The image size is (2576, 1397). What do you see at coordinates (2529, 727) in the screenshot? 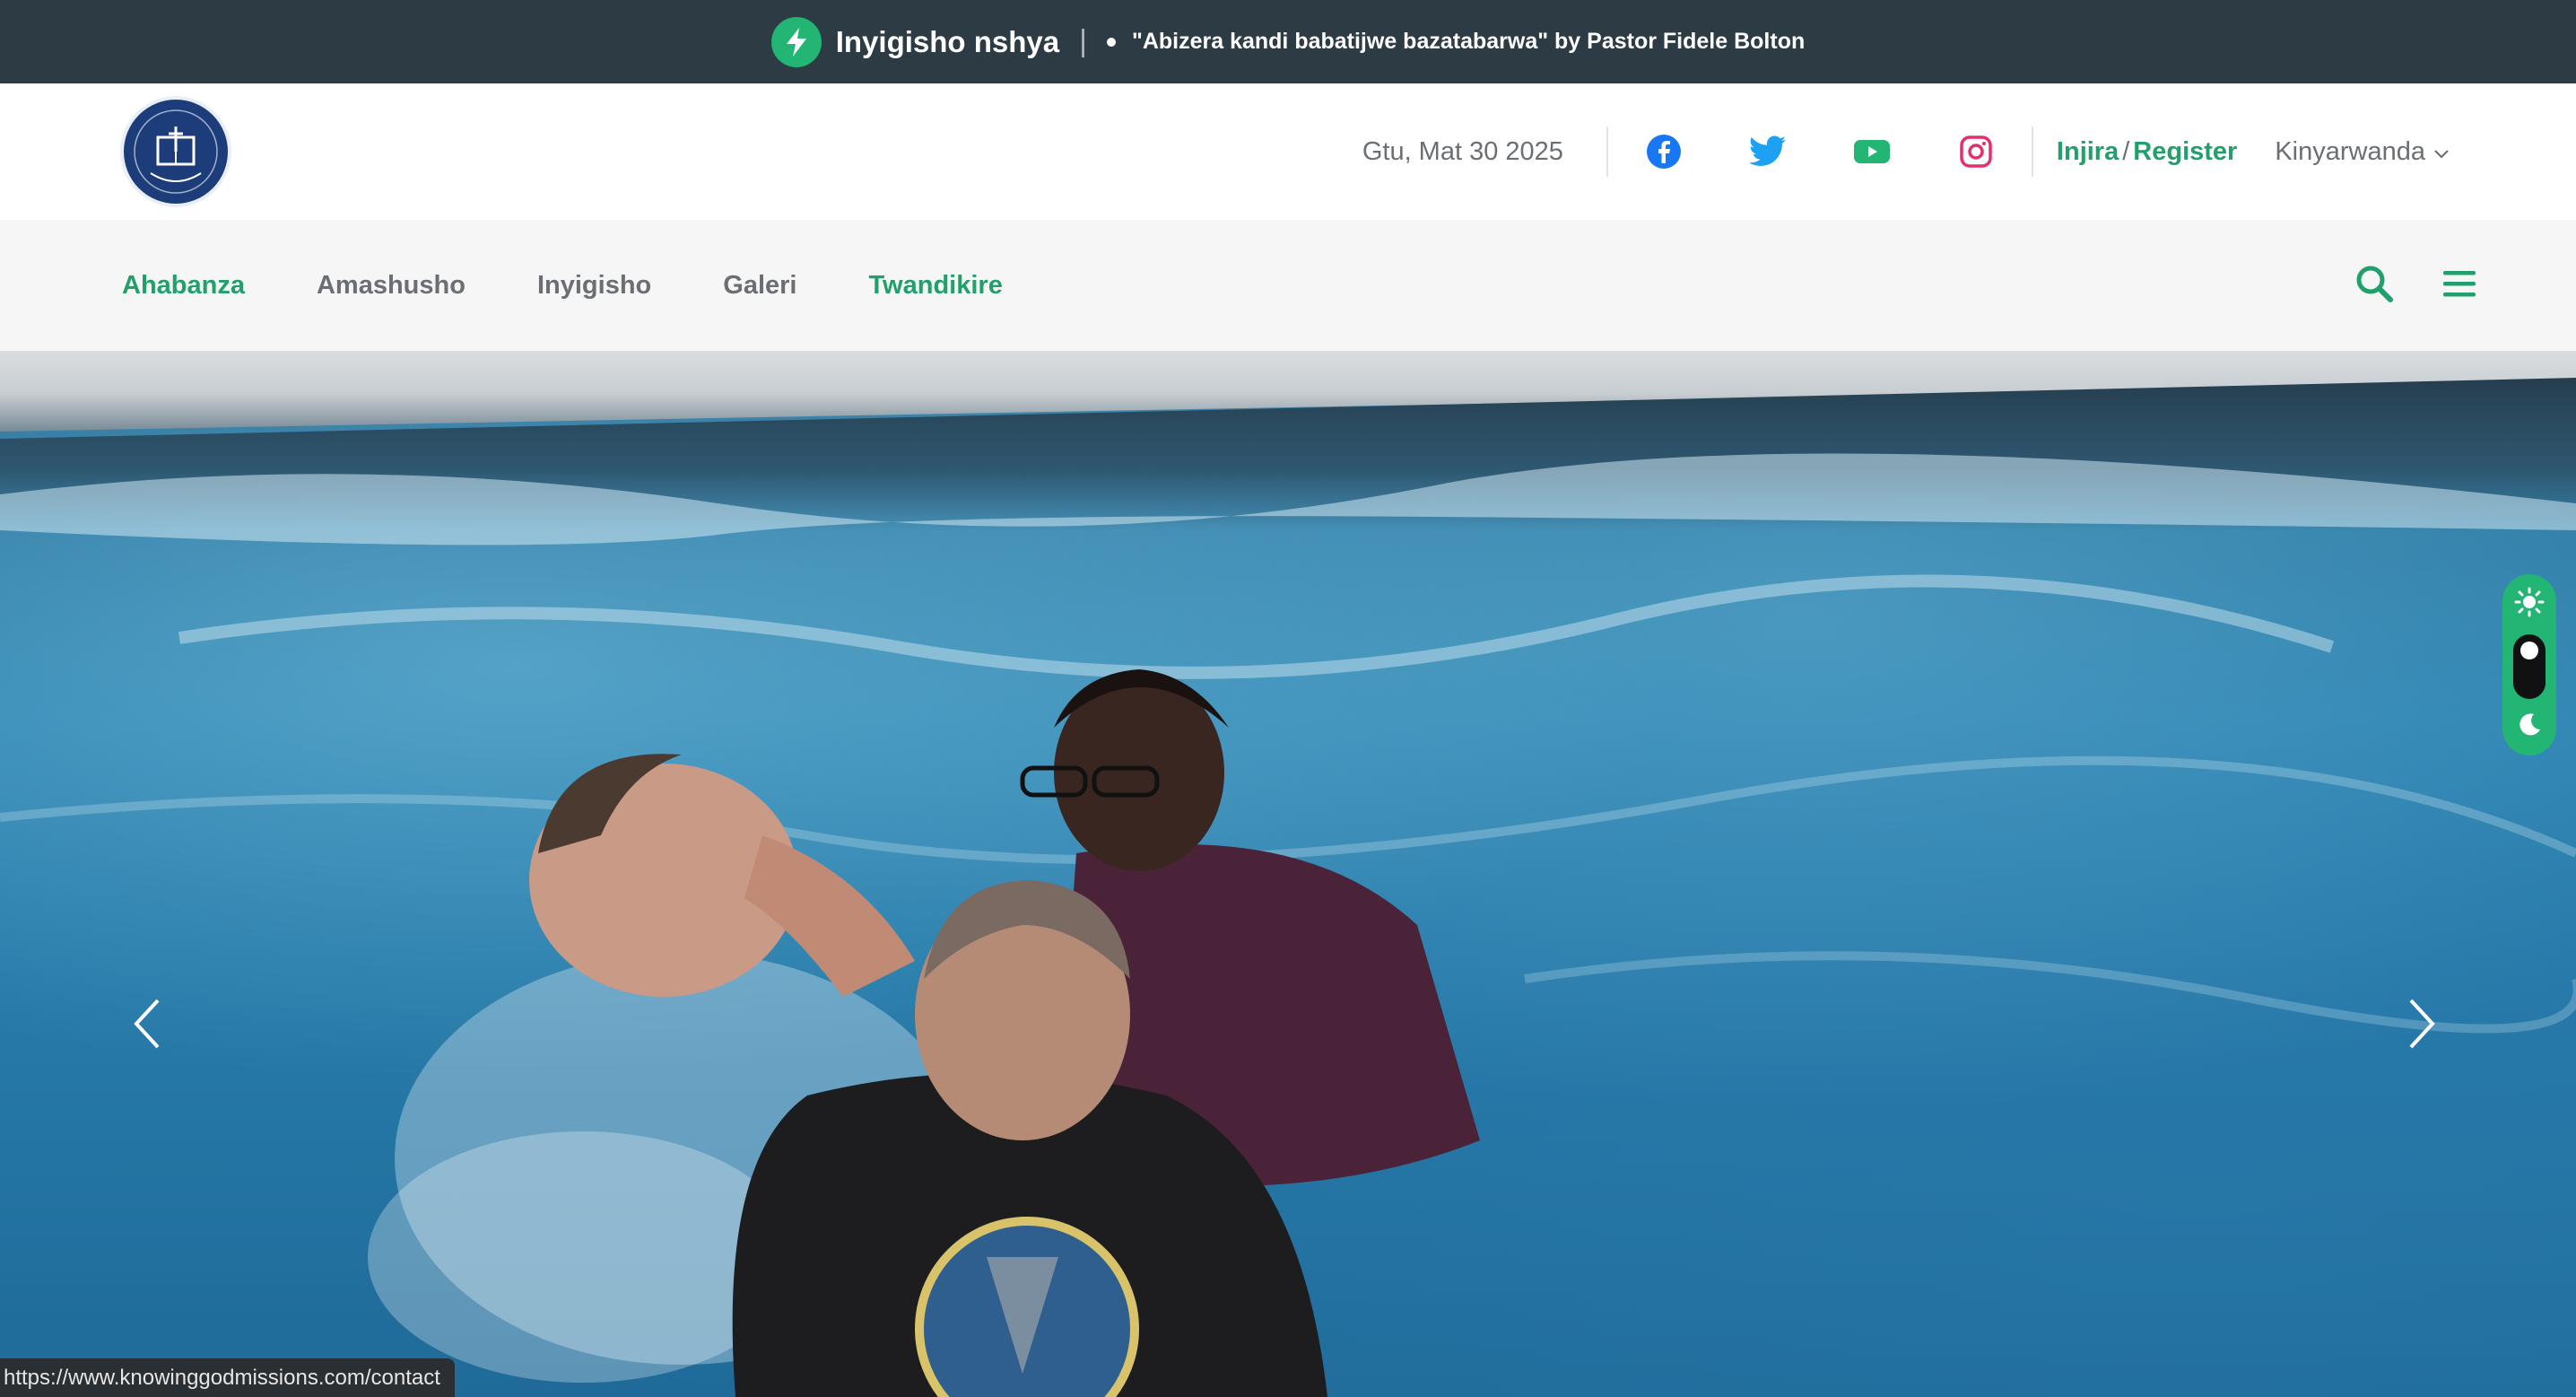
I see `moon-icon` at bounding box center [2529, 727].